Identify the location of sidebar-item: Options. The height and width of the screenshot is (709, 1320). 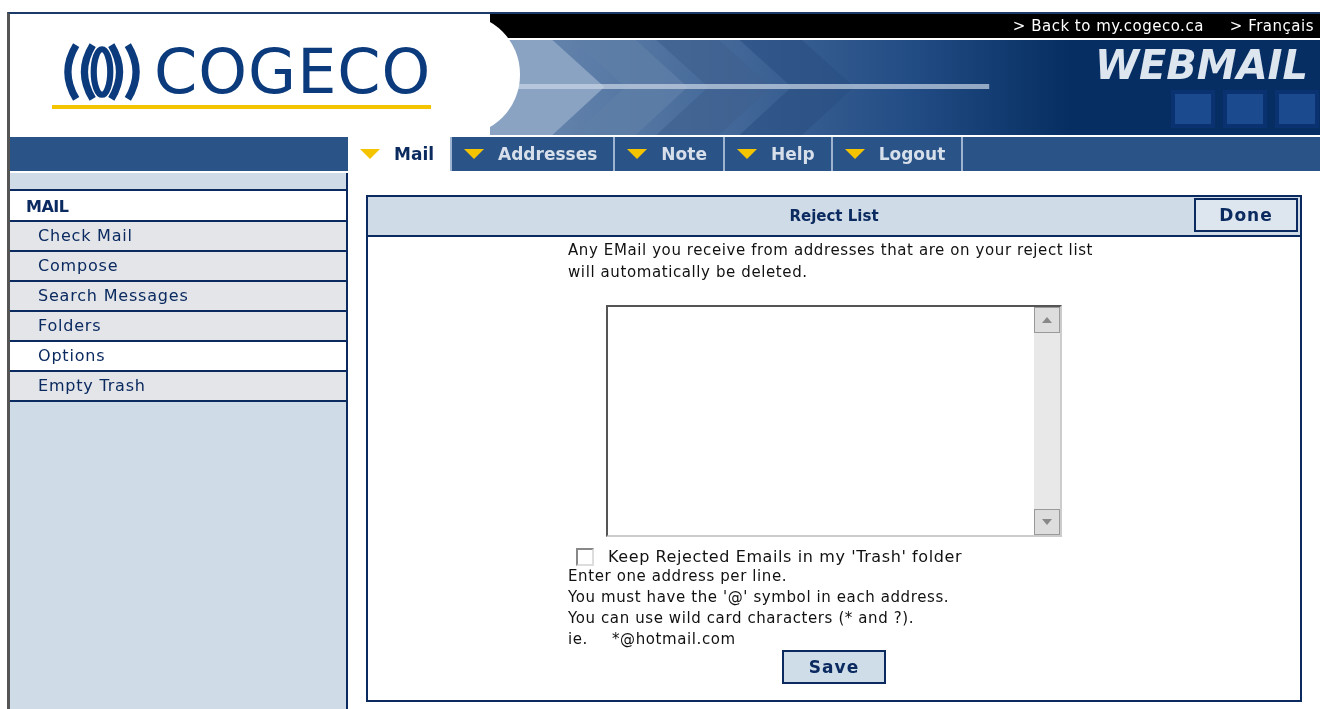
(178, 357).